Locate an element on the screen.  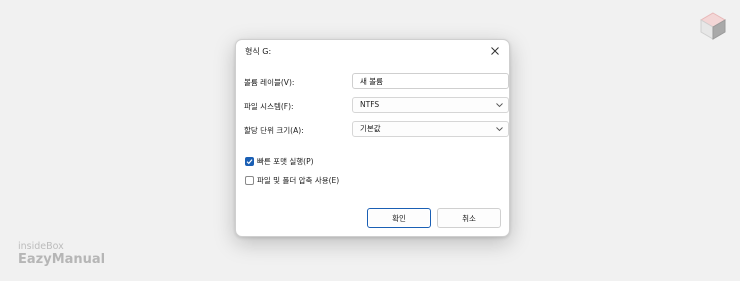
file-system-select: NTFS is located at coordinates (430, 105).